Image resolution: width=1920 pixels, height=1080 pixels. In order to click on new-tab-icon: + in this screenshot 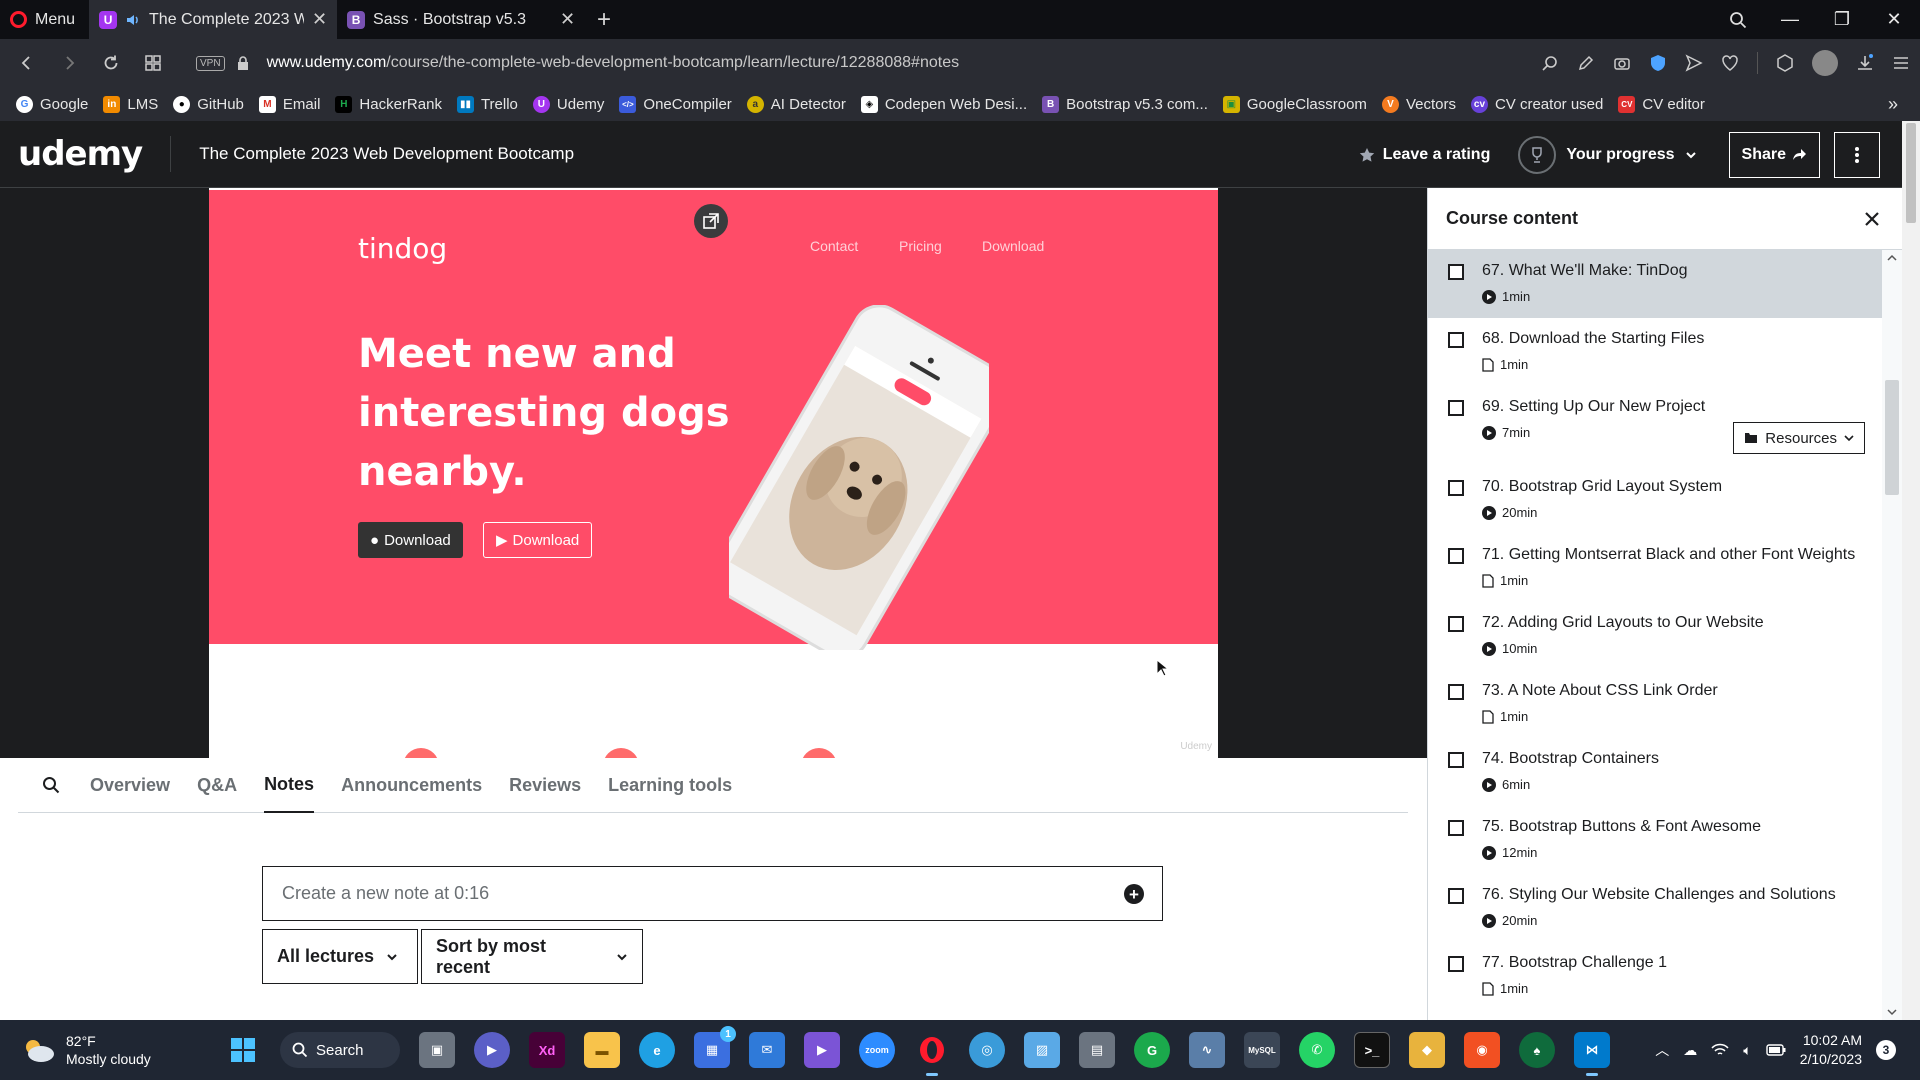, I will do `click(604, 20)`.